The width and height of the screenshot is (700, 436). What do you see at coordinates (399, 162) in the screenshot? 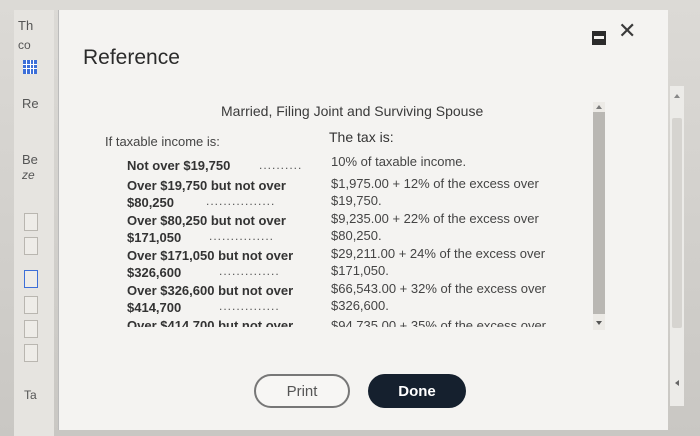
I see `tax-formula: 10% of taxable income.` at bounding box center [399, 162].